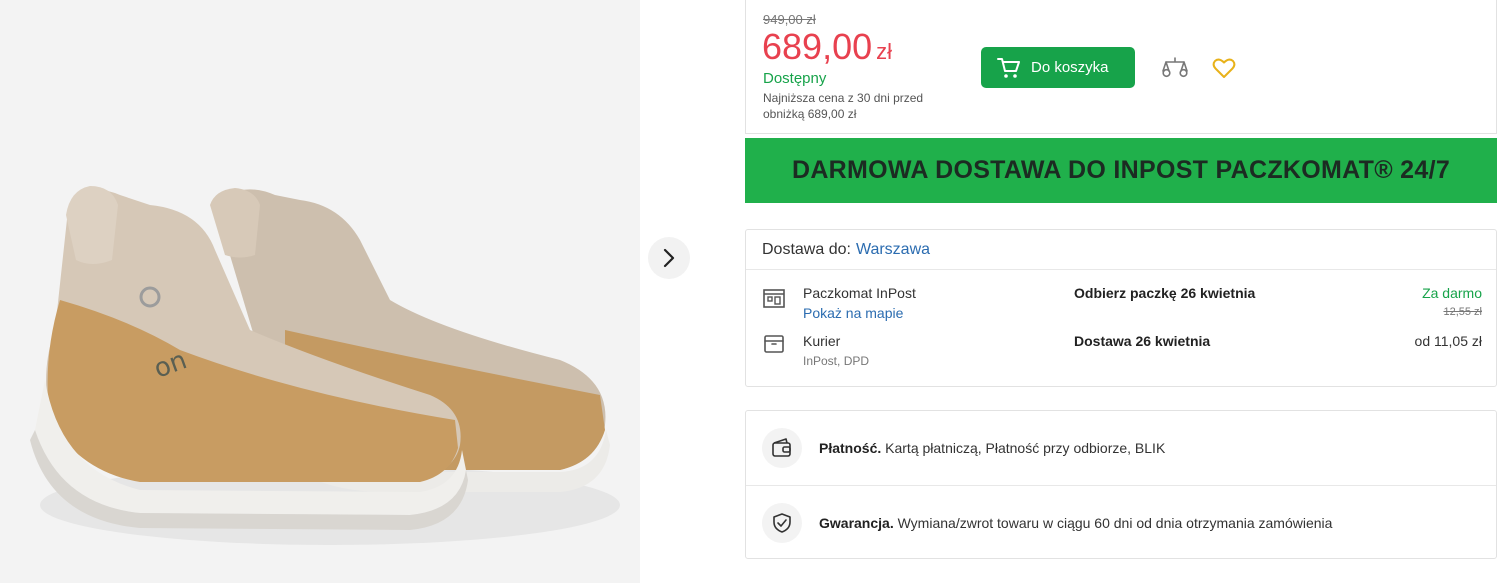  What do you see at coordinates (836, 361) in the screenshot?
I see `delivery-option-carriers: InPost, DPD` at bounding box center [836, 361].